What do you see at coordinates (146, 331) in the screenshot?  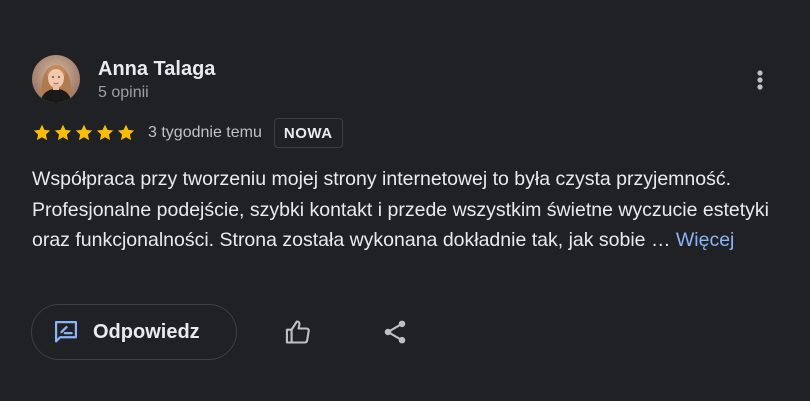 I see `reply-label: Odpowiedz` at bounding box center [146, 331].